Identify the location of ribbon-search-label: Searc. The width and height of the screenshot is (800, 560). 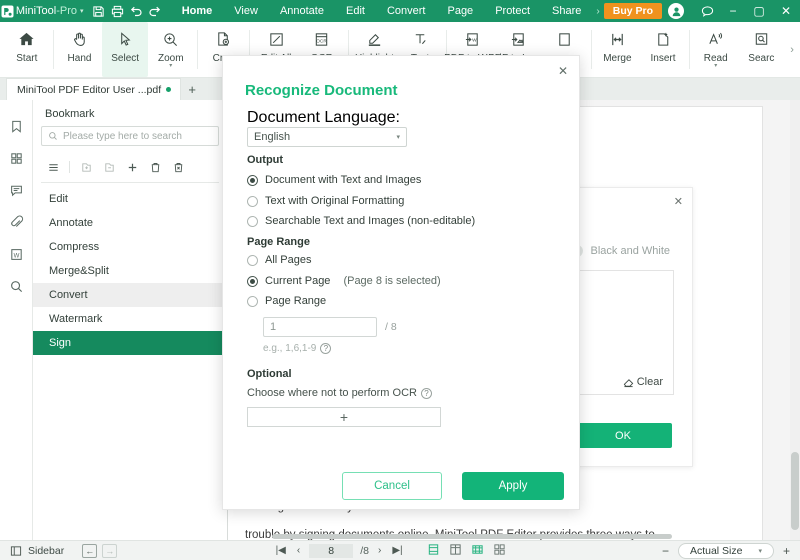
(761, 58).